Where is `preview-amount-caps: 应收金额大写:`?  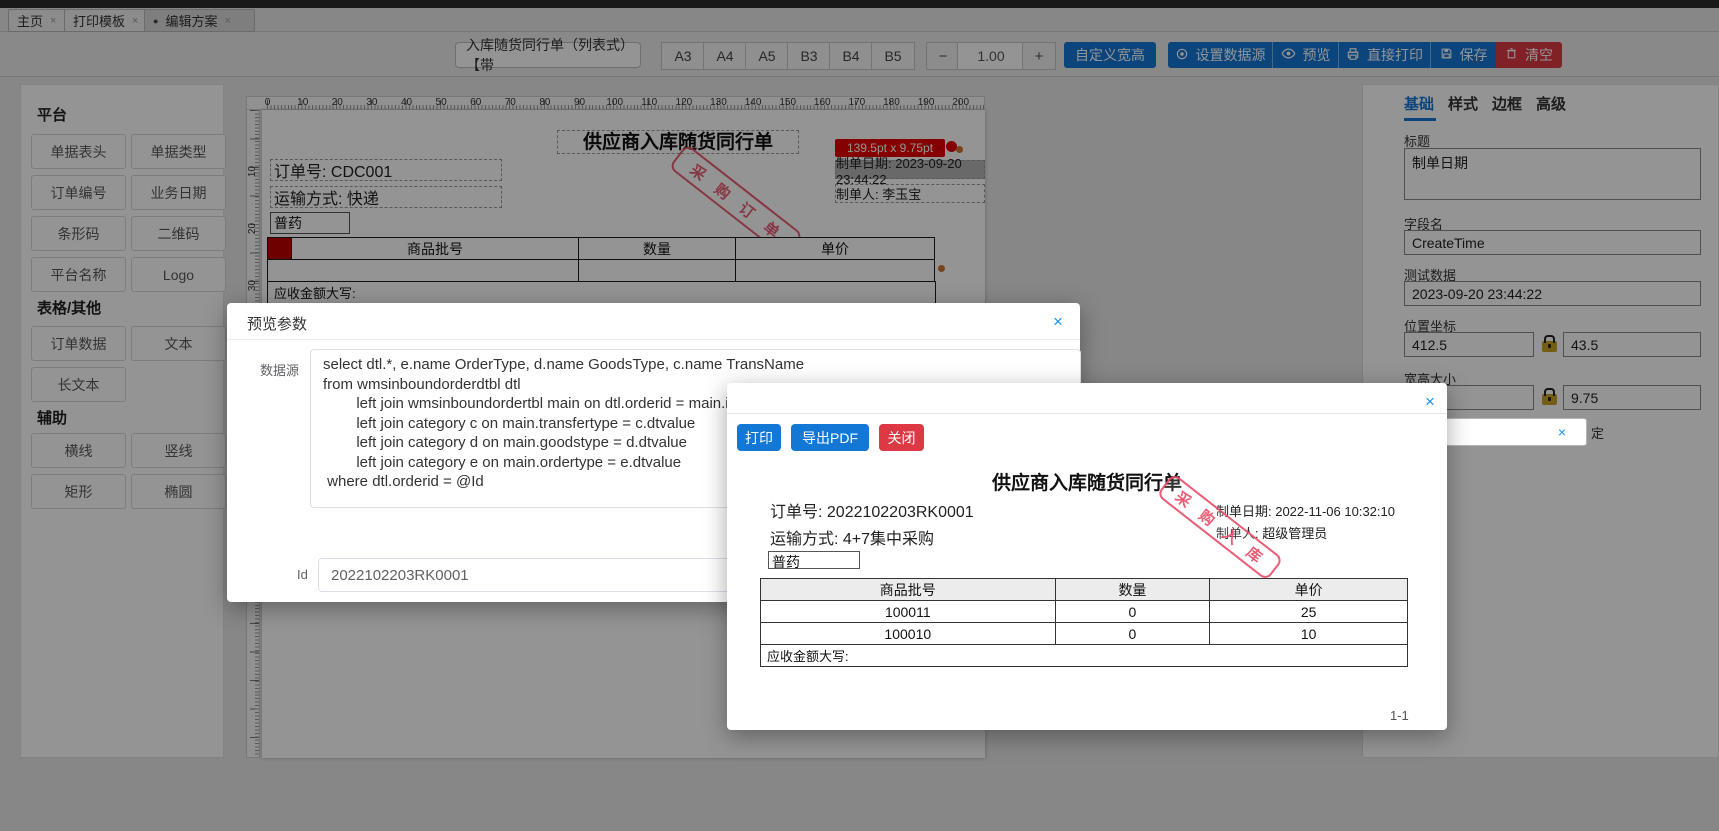
preview-amount-caps: 应收金额大写: is located at coordinates (1084, 655).